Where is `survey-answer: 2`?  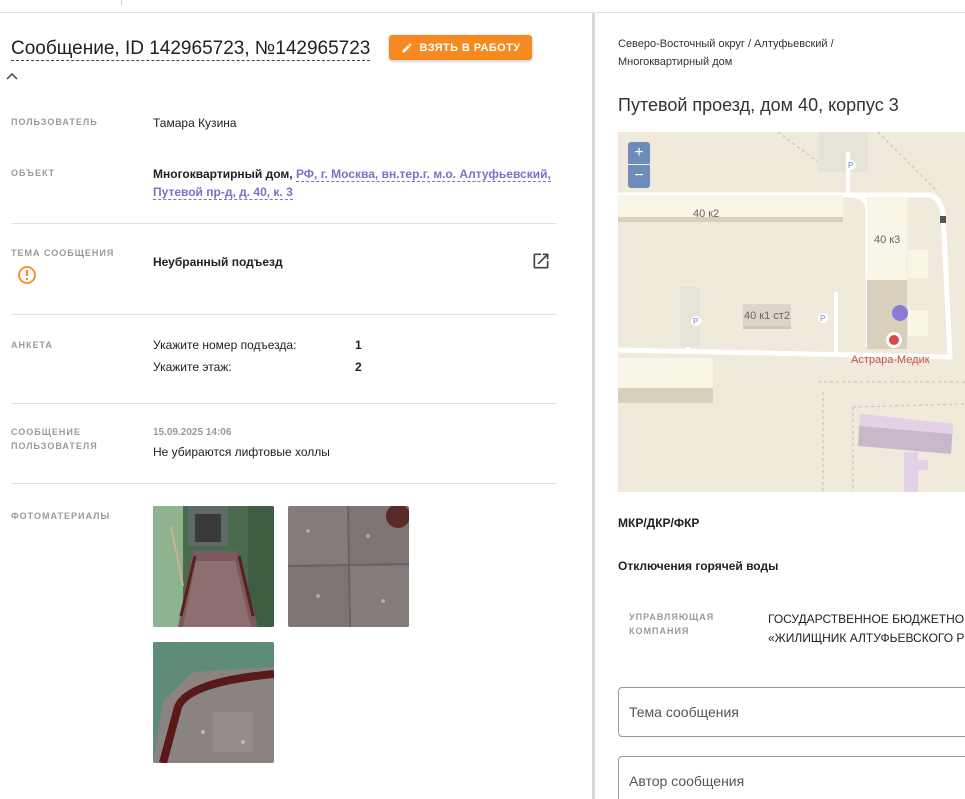
survey-answer: 2 is located at coordinates (358, 367).